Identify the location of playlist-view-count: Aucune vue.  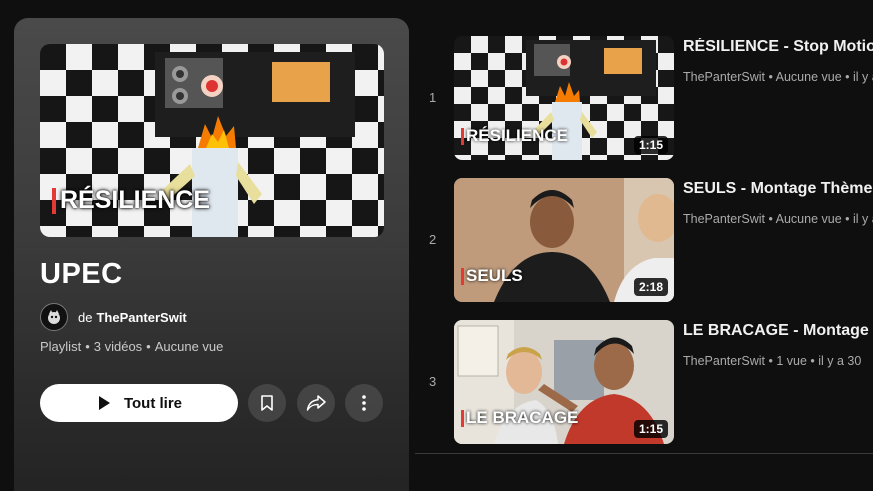
(189, 346).